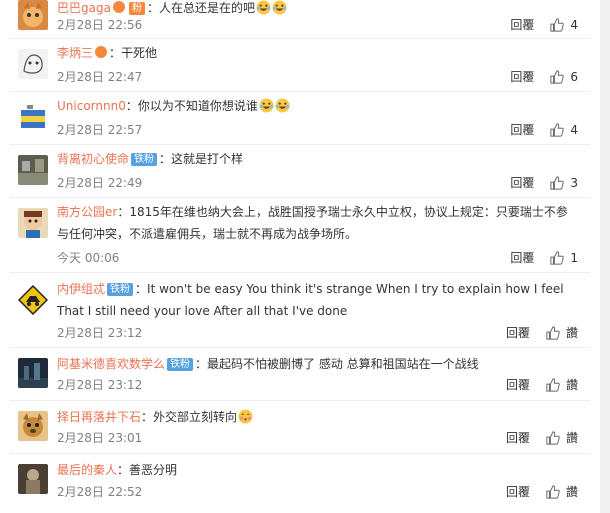 Image resolution: width=610 pixels, height=513 pixels. Describe the element at coordinates (153, 470) in the screenshot. I see `comment-text: 善恶分明` at that location.